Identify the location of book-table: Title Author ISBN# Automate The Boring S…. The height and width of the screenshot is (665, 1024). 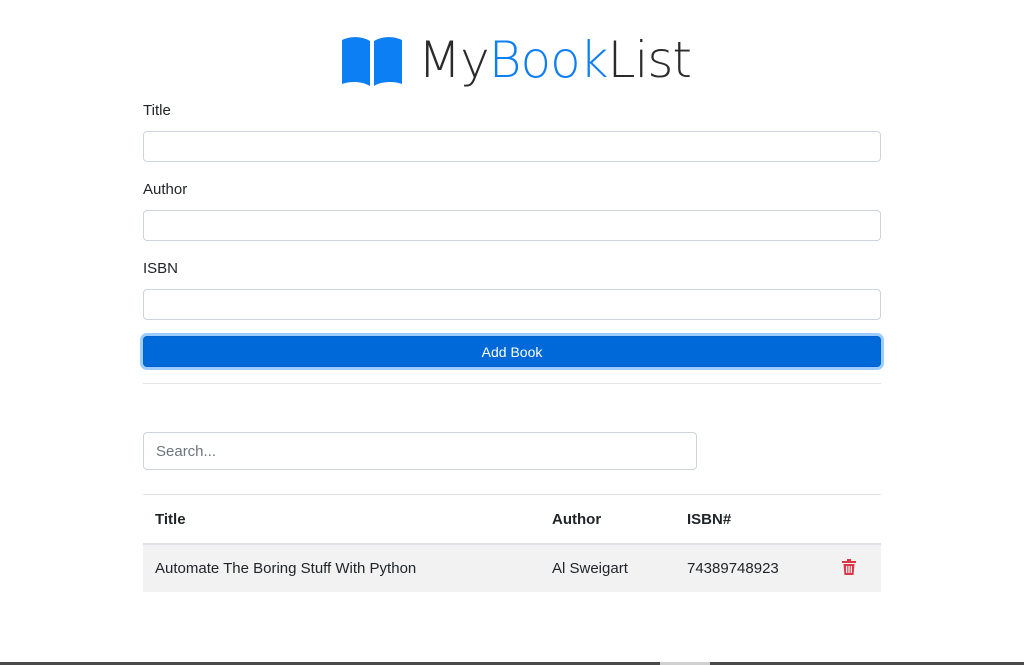
(512, 543).